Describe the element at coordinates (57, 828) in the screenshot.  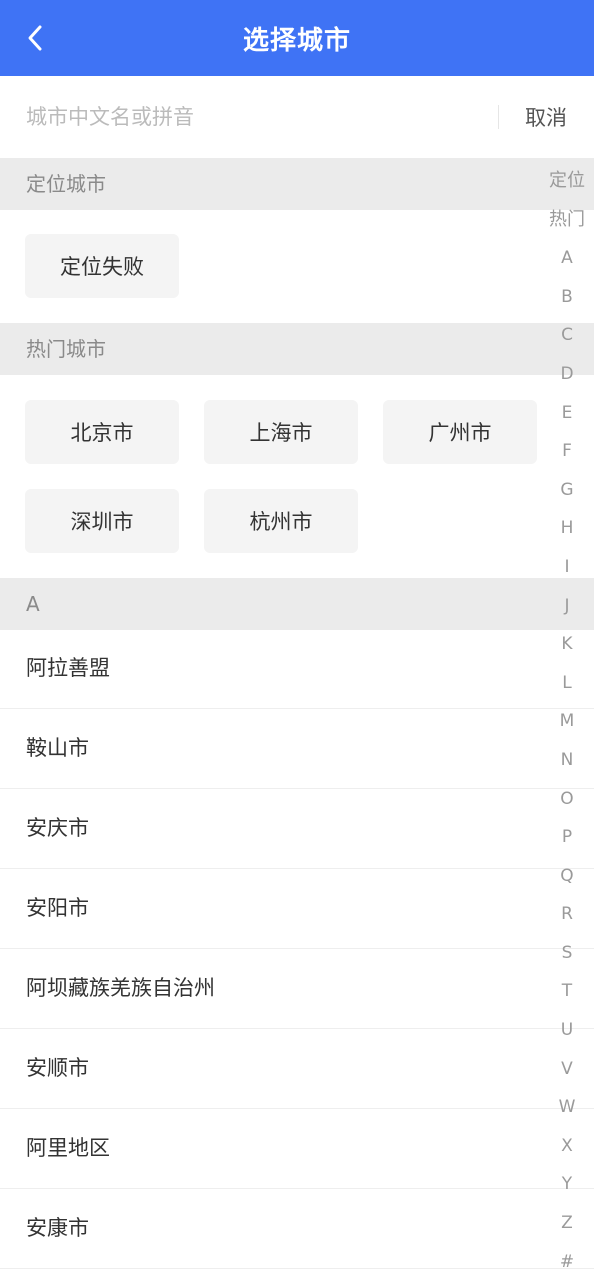
I see `city-name: 安庆市` at that location.